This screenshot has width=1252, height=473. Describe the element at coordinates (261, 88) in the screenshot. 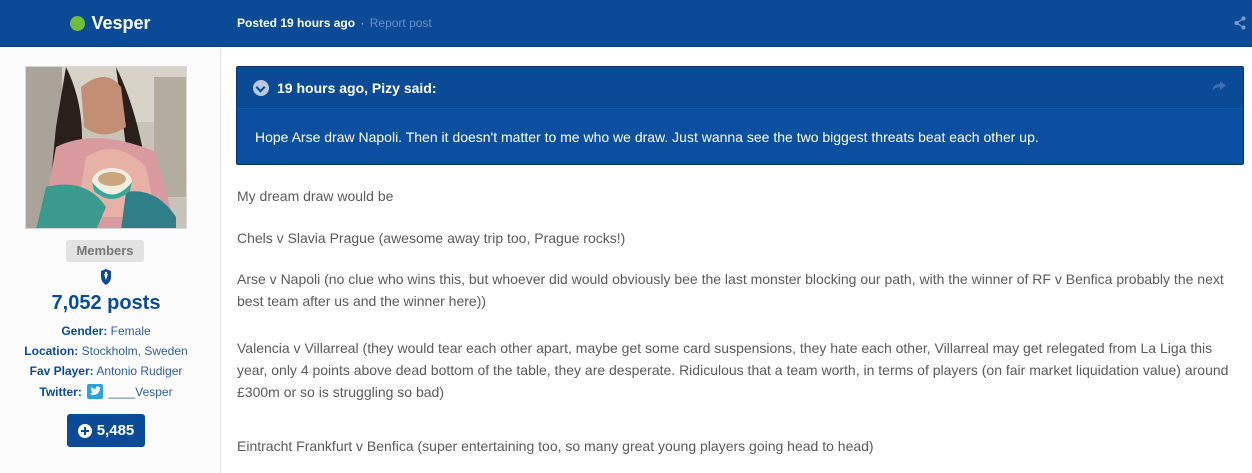

I see `chevron-down-icon` at that location.